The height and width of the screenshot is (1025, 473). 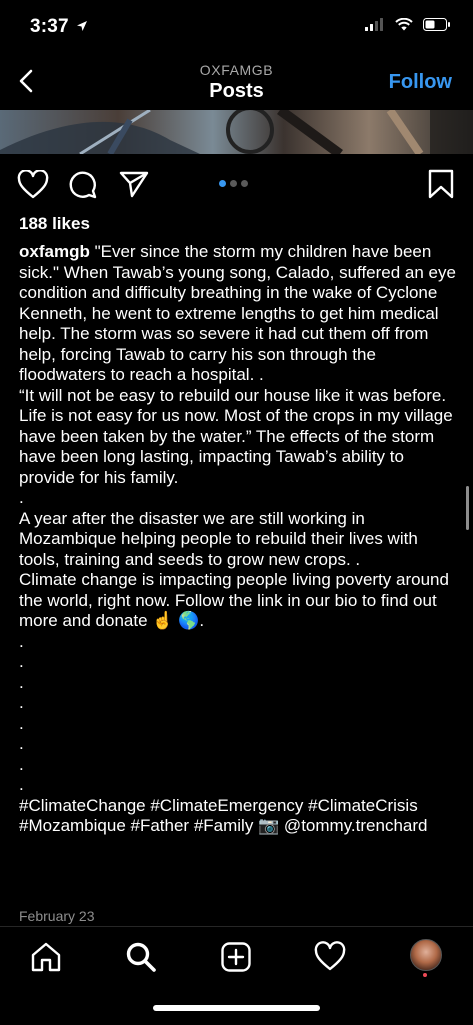 I want to click on activity-heart-icon, so click(x=330, y=957).